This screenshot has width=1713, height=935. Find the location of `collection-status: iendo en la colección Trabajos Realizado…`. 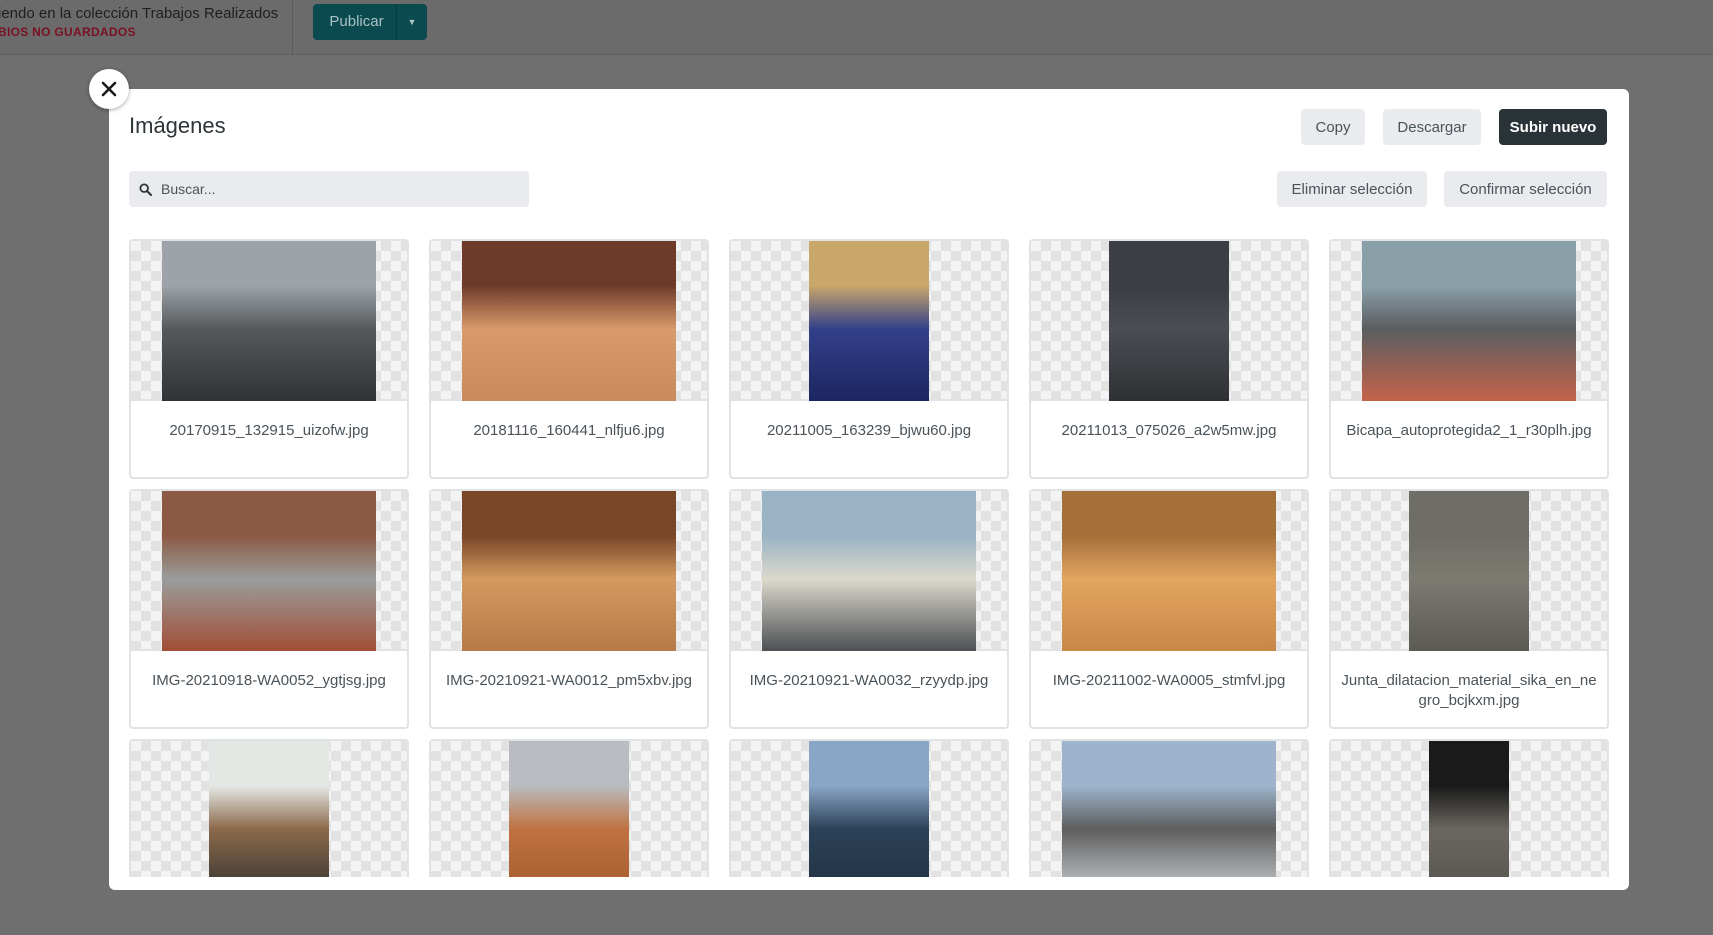

collection-status: iendo en la colección Trabajos Realizado… is located at coordinates (139, 22).